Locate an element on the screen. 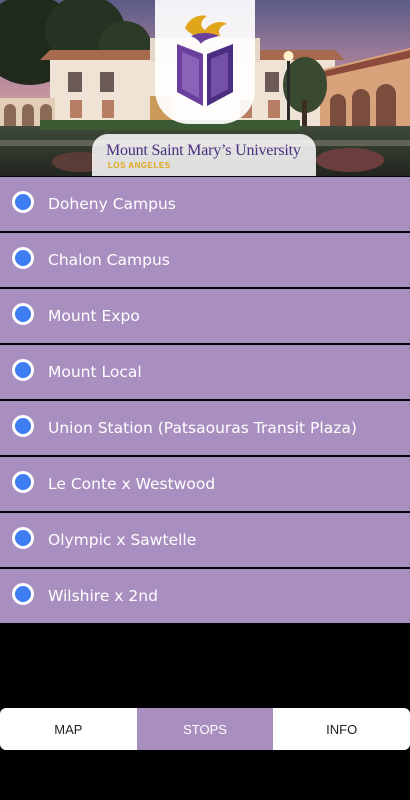  tab-map: MAP is located at coordinates (68, 729).